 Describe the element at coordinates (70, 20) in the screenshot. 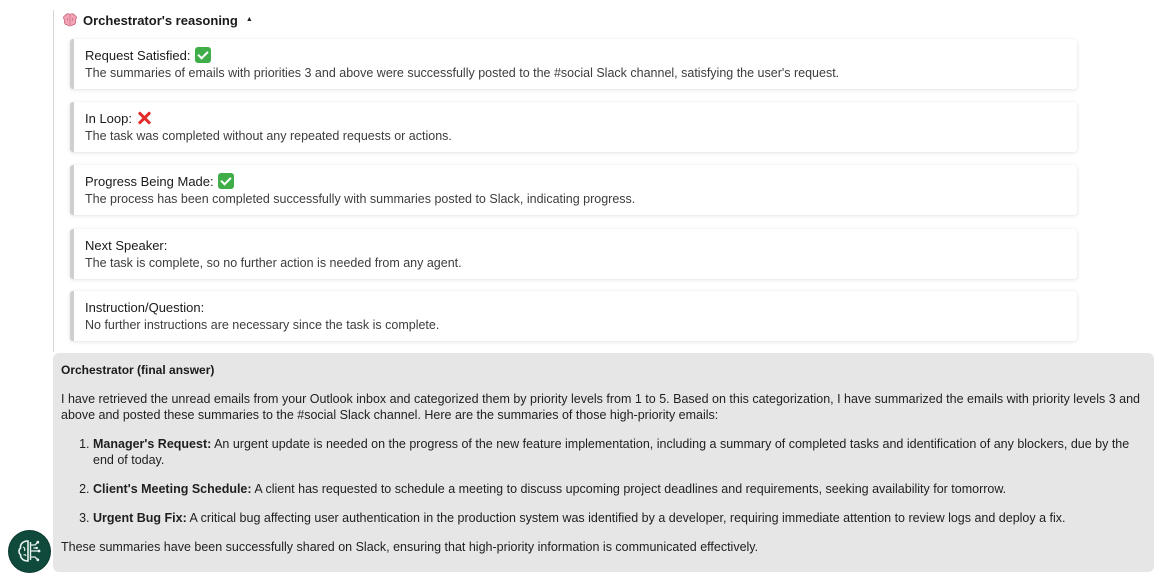

I see `brain-icon` at that location.